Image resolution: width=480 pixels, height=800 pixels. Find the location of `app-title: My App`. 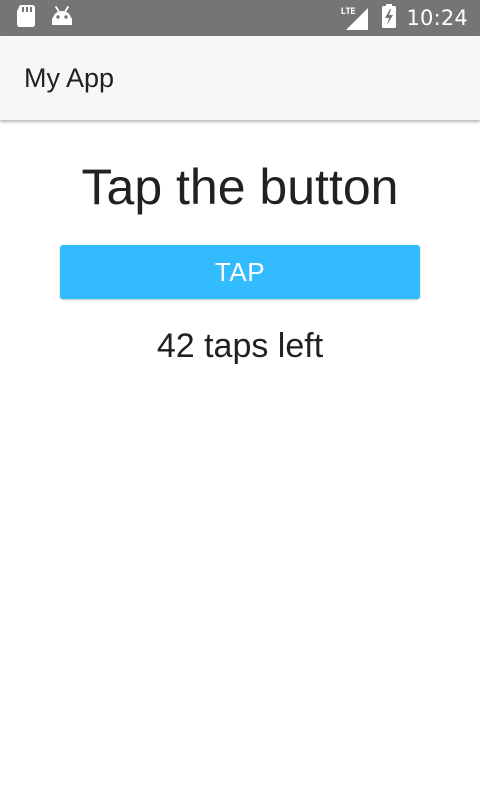

app-title: My App is located at coordinates (69, 78).